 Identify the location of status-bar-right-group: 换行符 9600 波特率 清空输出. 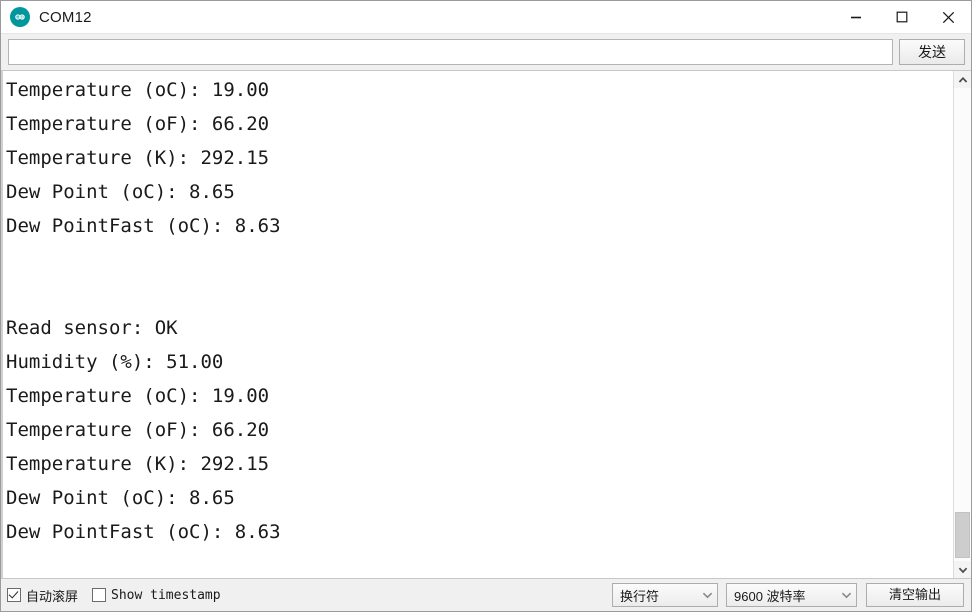
(784, 595).